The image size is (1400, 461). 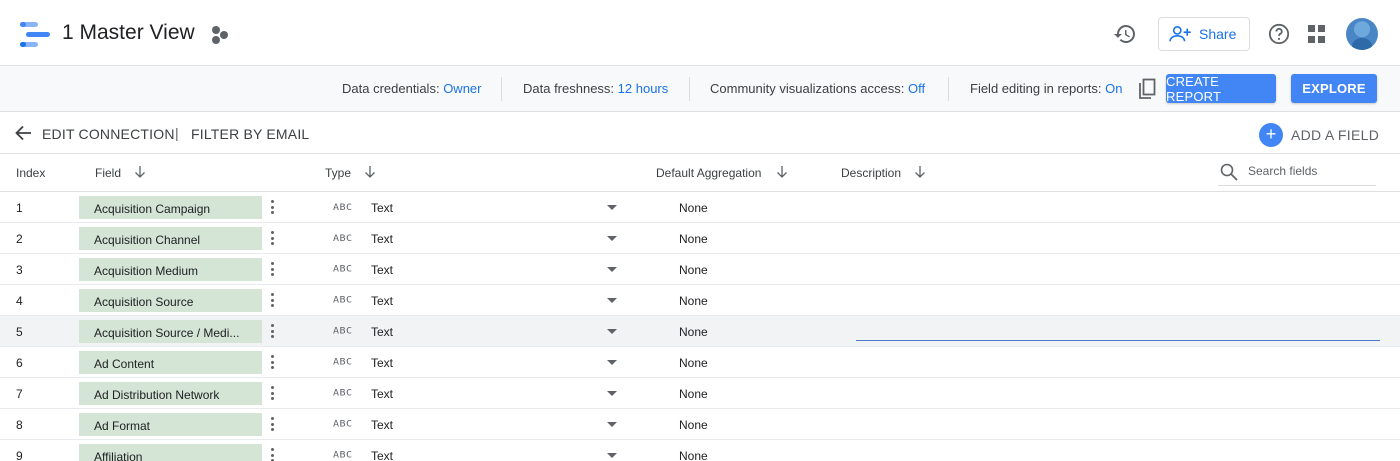 I want to click on column-header-description: Description, so click(x=871, y=173).